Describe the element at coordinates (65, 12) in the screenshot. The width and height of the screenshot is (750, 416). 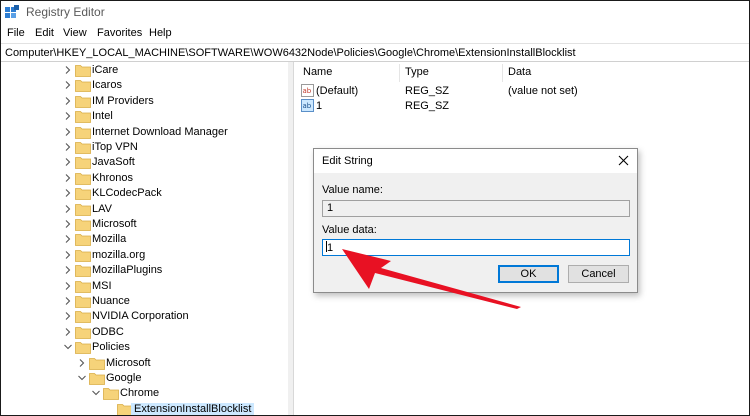
I see `window-title: Registry Editor` at that location.